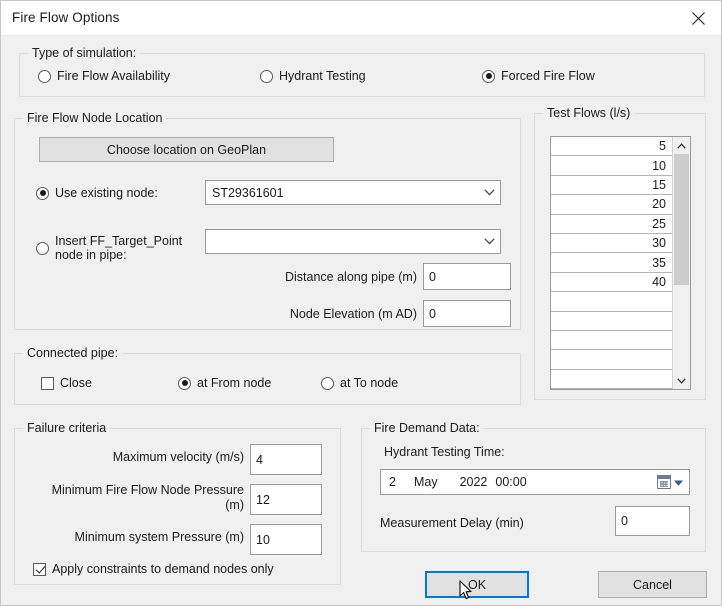 Image resolution: width=722 pixels, height=606 pixels. I want to click on failure-criteria-legend: Failure criteria, so click(67, 428).